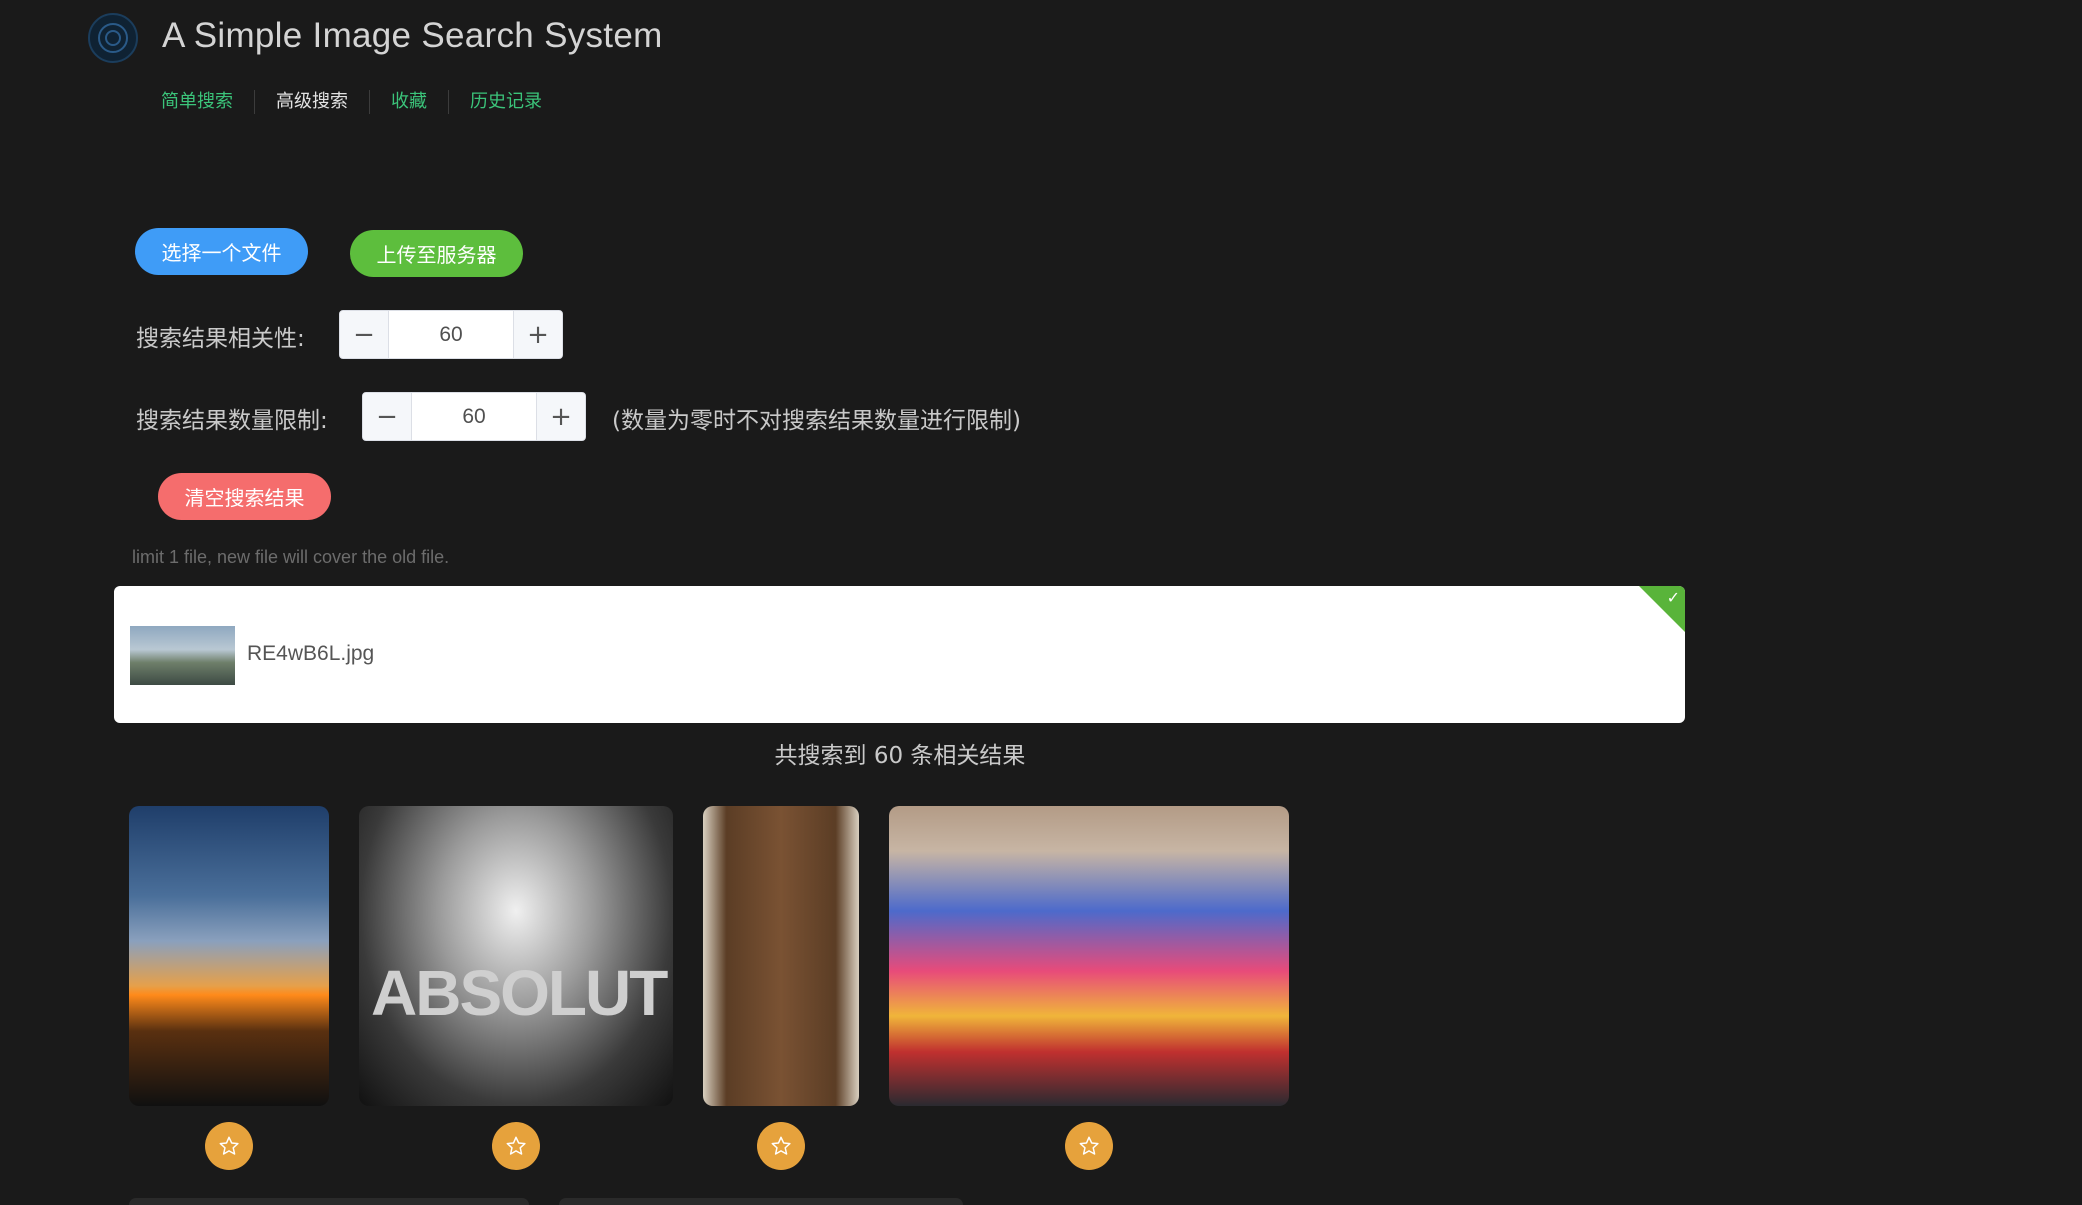 This screenshot has width=2082, height=1205. I want to click on uploaded-file-item: RE4wB6L.jpg ✓, so click(899, 654).